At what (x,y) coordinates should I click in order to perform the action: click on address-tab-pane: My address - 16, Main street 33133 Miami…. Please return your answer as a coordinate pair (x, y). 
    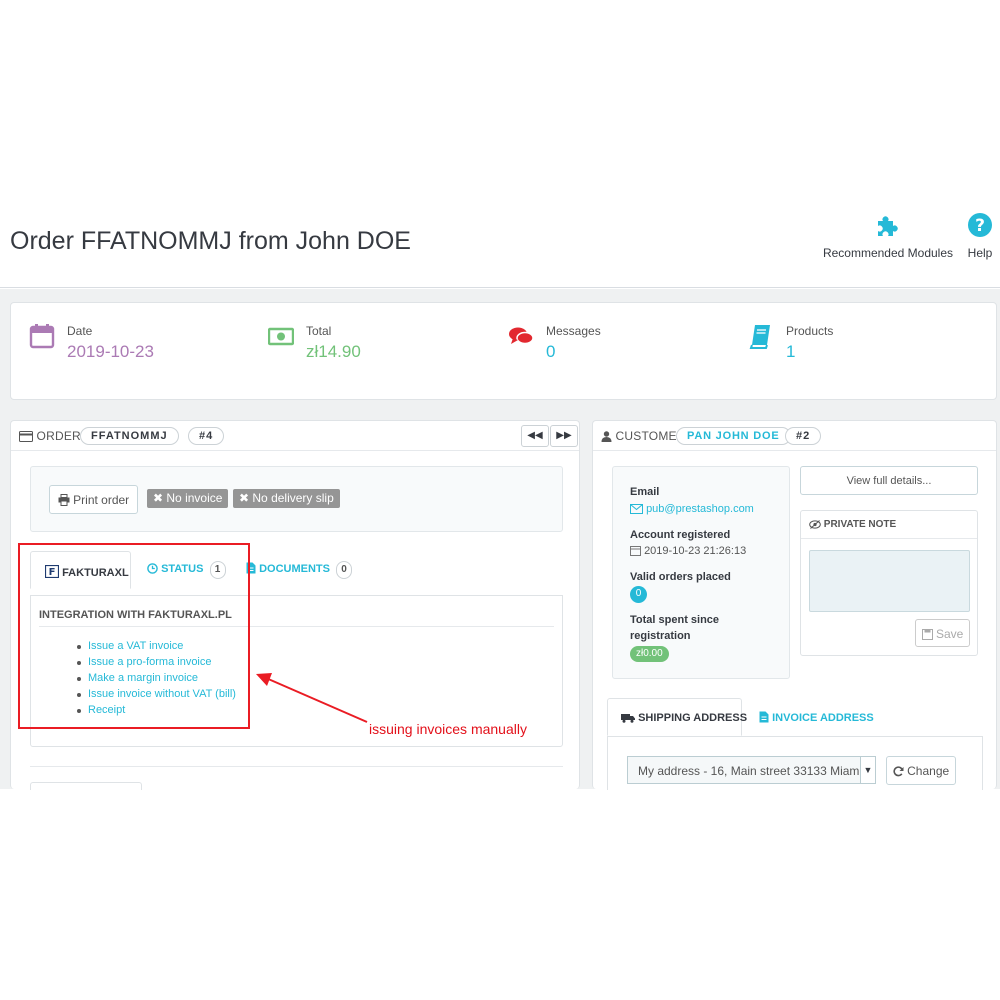
    Looking at the image, I should click on (795, 763).